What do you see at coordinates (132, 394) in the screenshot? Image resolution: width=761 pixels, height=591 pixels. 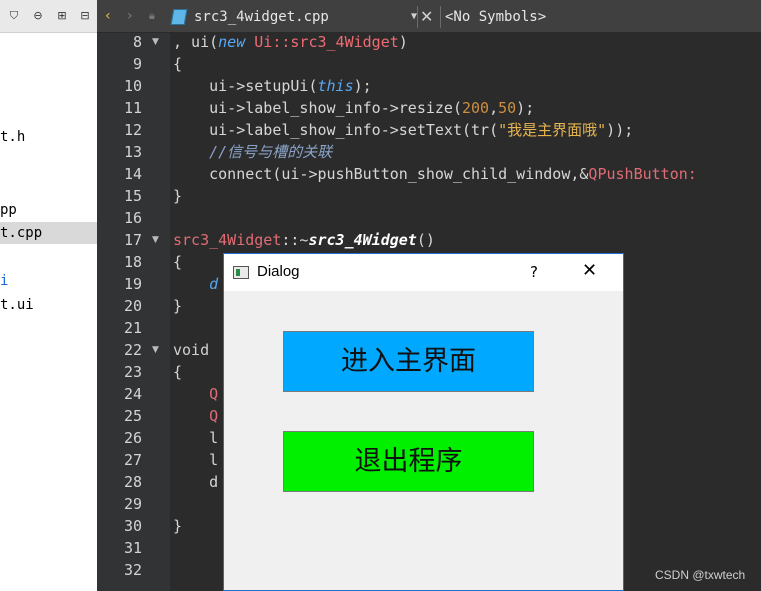 I see `line-number: 24` at bounding box center [132, 394].